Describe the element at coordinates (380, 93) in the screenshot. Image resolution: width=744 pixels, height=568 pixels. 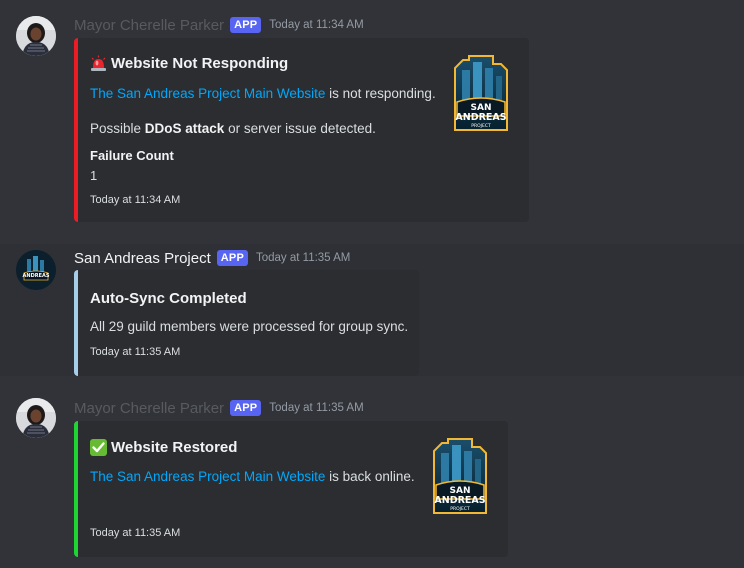
I see `status-suffix: is not responding.` at that location.